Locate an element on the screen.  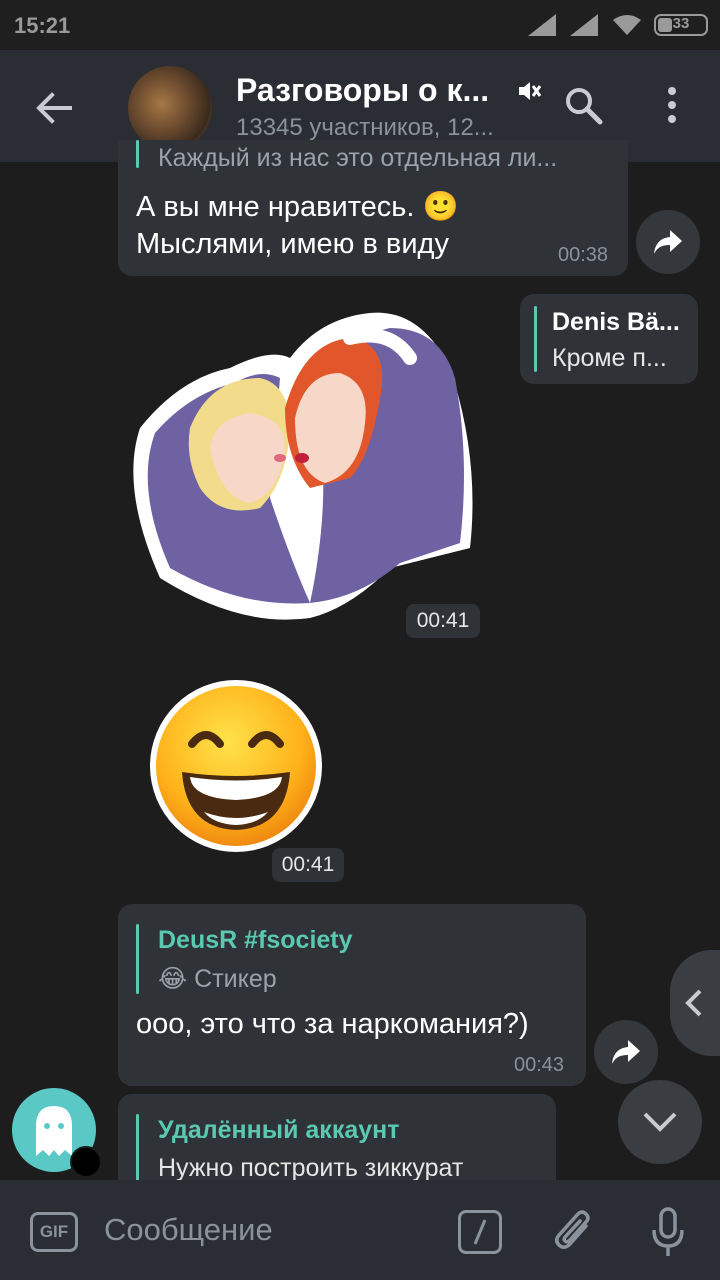
message-time: 00:38 is located at coordinates (583, 255).